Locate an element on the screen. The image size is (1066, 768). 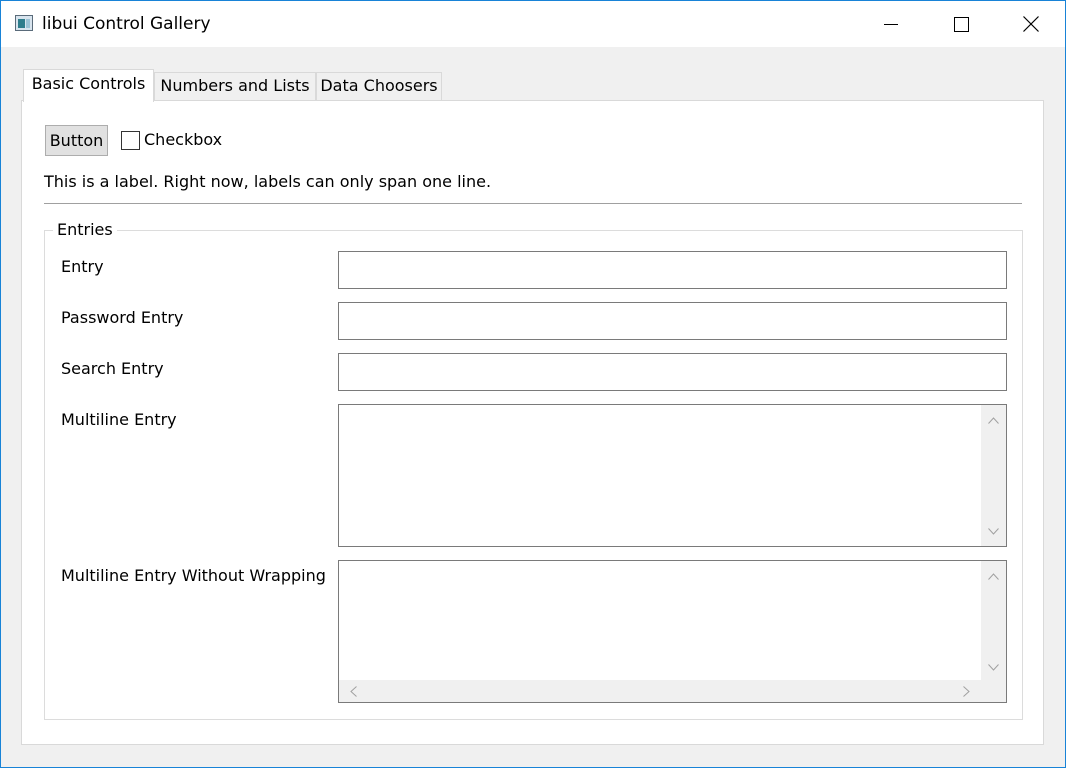
minimize-icon is located at coordinates (891, 24).